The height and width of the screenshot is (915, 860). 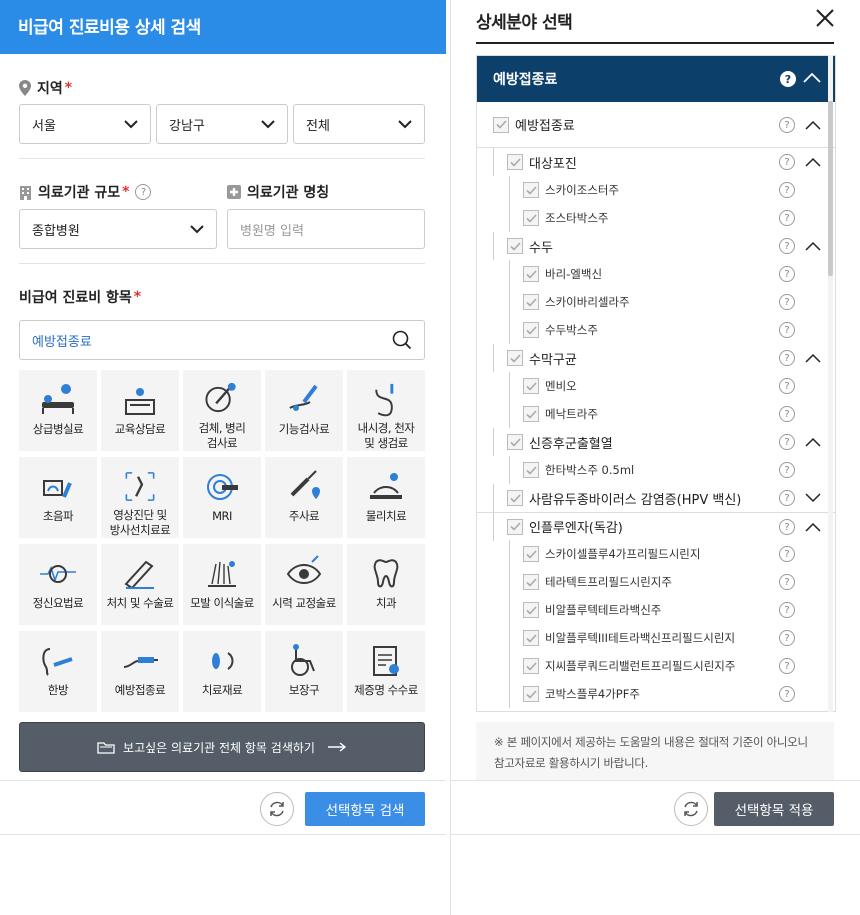 I want to click on category-tile: 예방접종료, so click(x=140, y=671).